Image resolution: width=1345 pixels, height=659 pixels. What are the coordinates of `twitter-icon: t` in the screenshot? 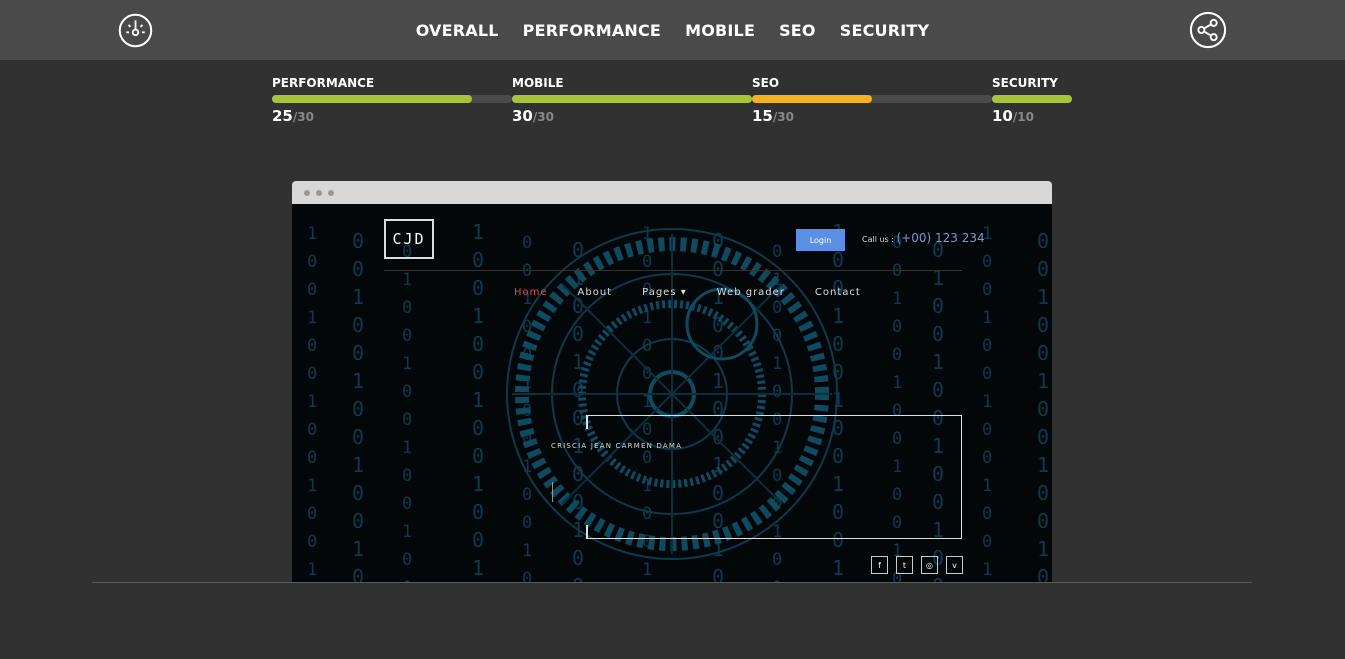 It's located at (904, 565).